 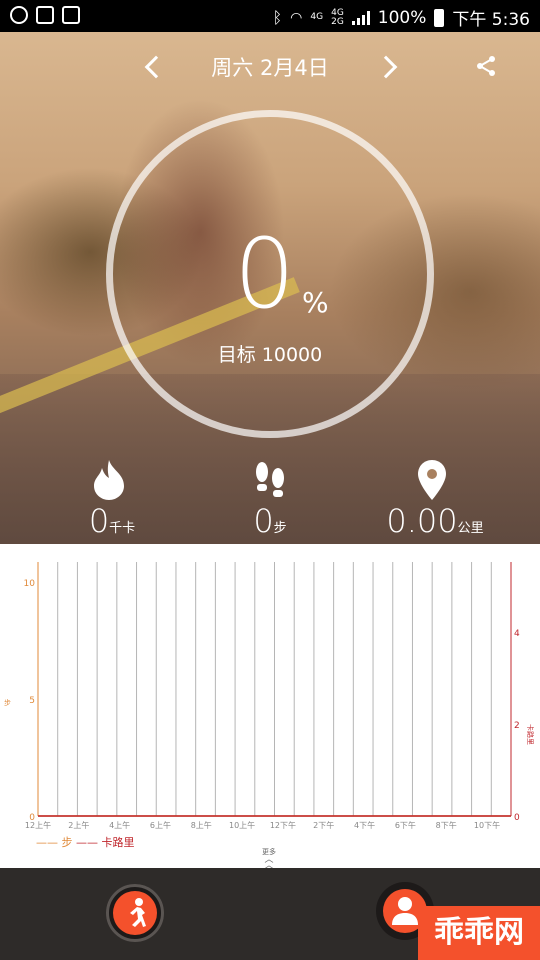 What do you see at coordinates (265, 274) in the screenshot?
I see `progress-percent: 0` at bounding box center [265, 274].